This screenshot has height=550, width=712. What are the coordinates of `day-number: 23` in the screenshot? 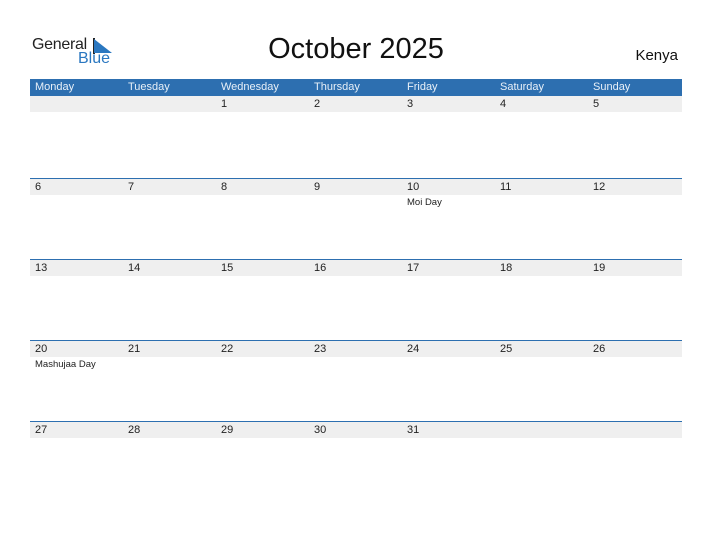 It's located at (320, 349).